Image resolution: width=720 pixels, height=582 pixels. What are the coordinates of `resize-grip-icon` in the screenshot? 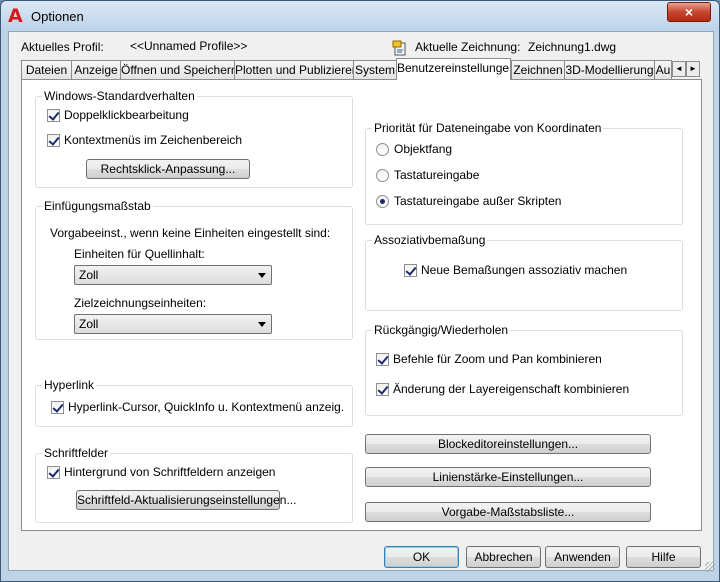 It's located at (710, 567).